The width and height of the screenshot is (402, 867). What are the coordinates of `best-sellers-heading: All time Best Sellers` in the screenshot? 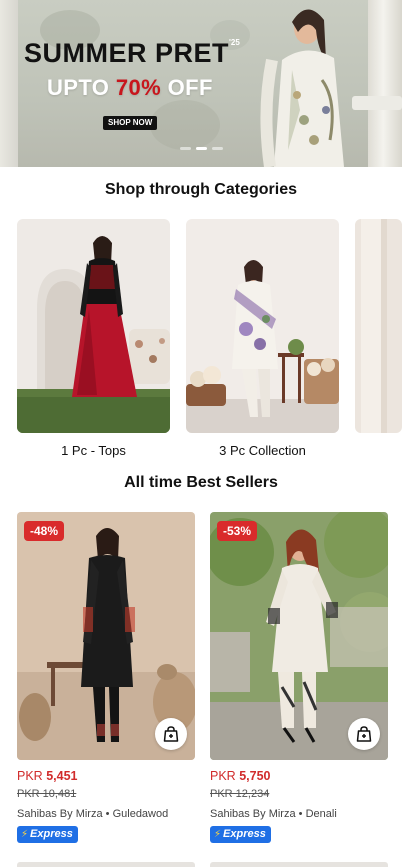 It's located at (201, 482).